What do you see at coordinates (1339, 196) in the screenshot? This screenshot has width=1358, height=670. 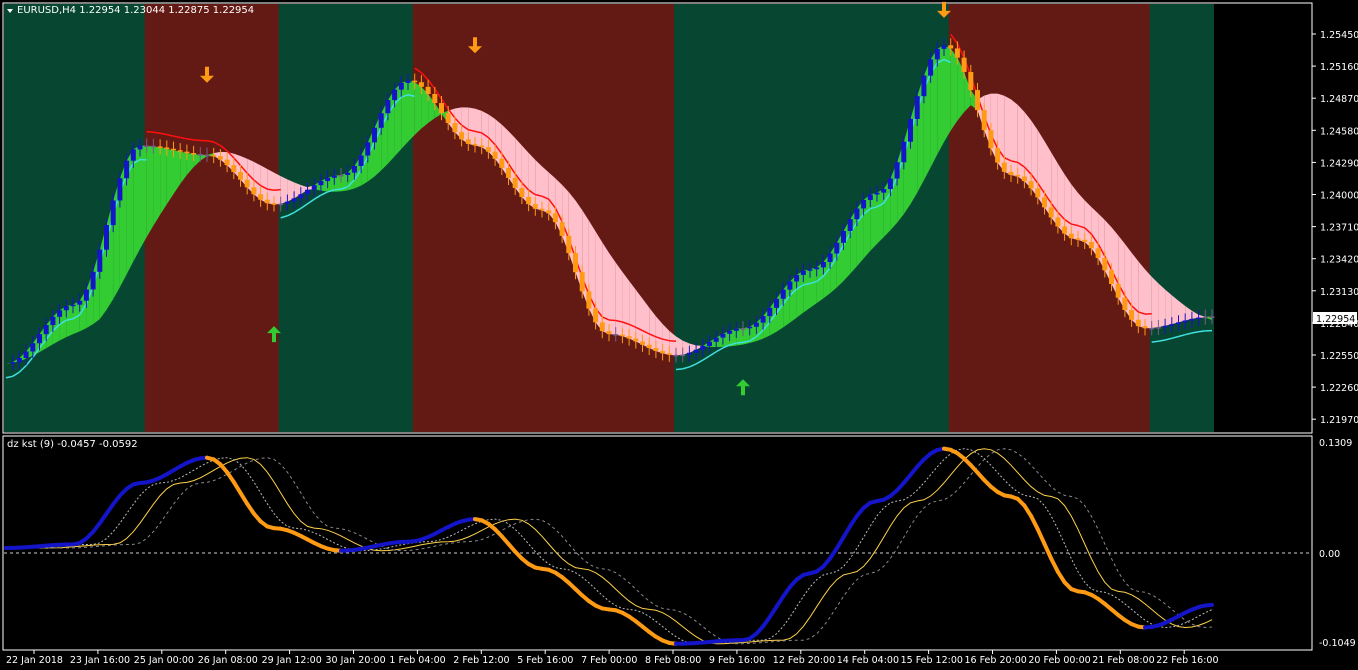 I see `price-axis-label: 1.24000` at bounding box center [1339, 196].